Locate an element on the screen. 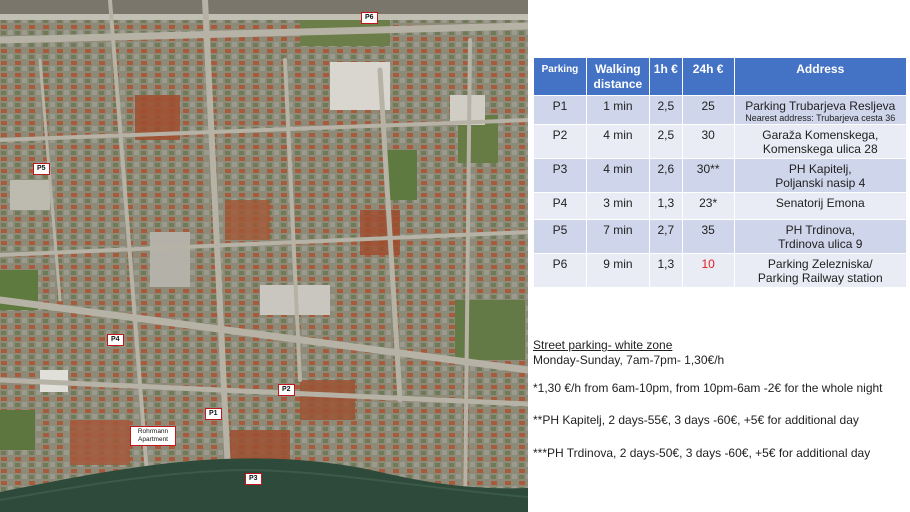  cell-parking: P4 is located at coordinates (560, 206).